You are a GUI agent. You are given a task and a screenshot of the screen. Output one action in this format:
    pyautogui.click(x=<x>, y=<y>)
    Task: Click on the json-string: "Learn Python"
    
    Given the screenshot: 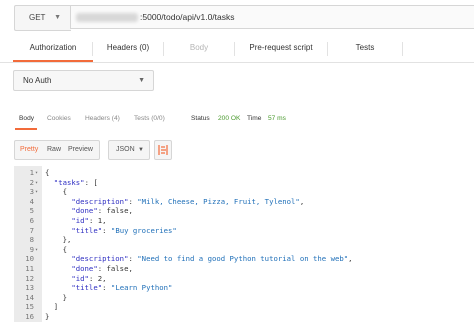 What is the action you would take?
    pyautogui.click(x=141, y=288)
    